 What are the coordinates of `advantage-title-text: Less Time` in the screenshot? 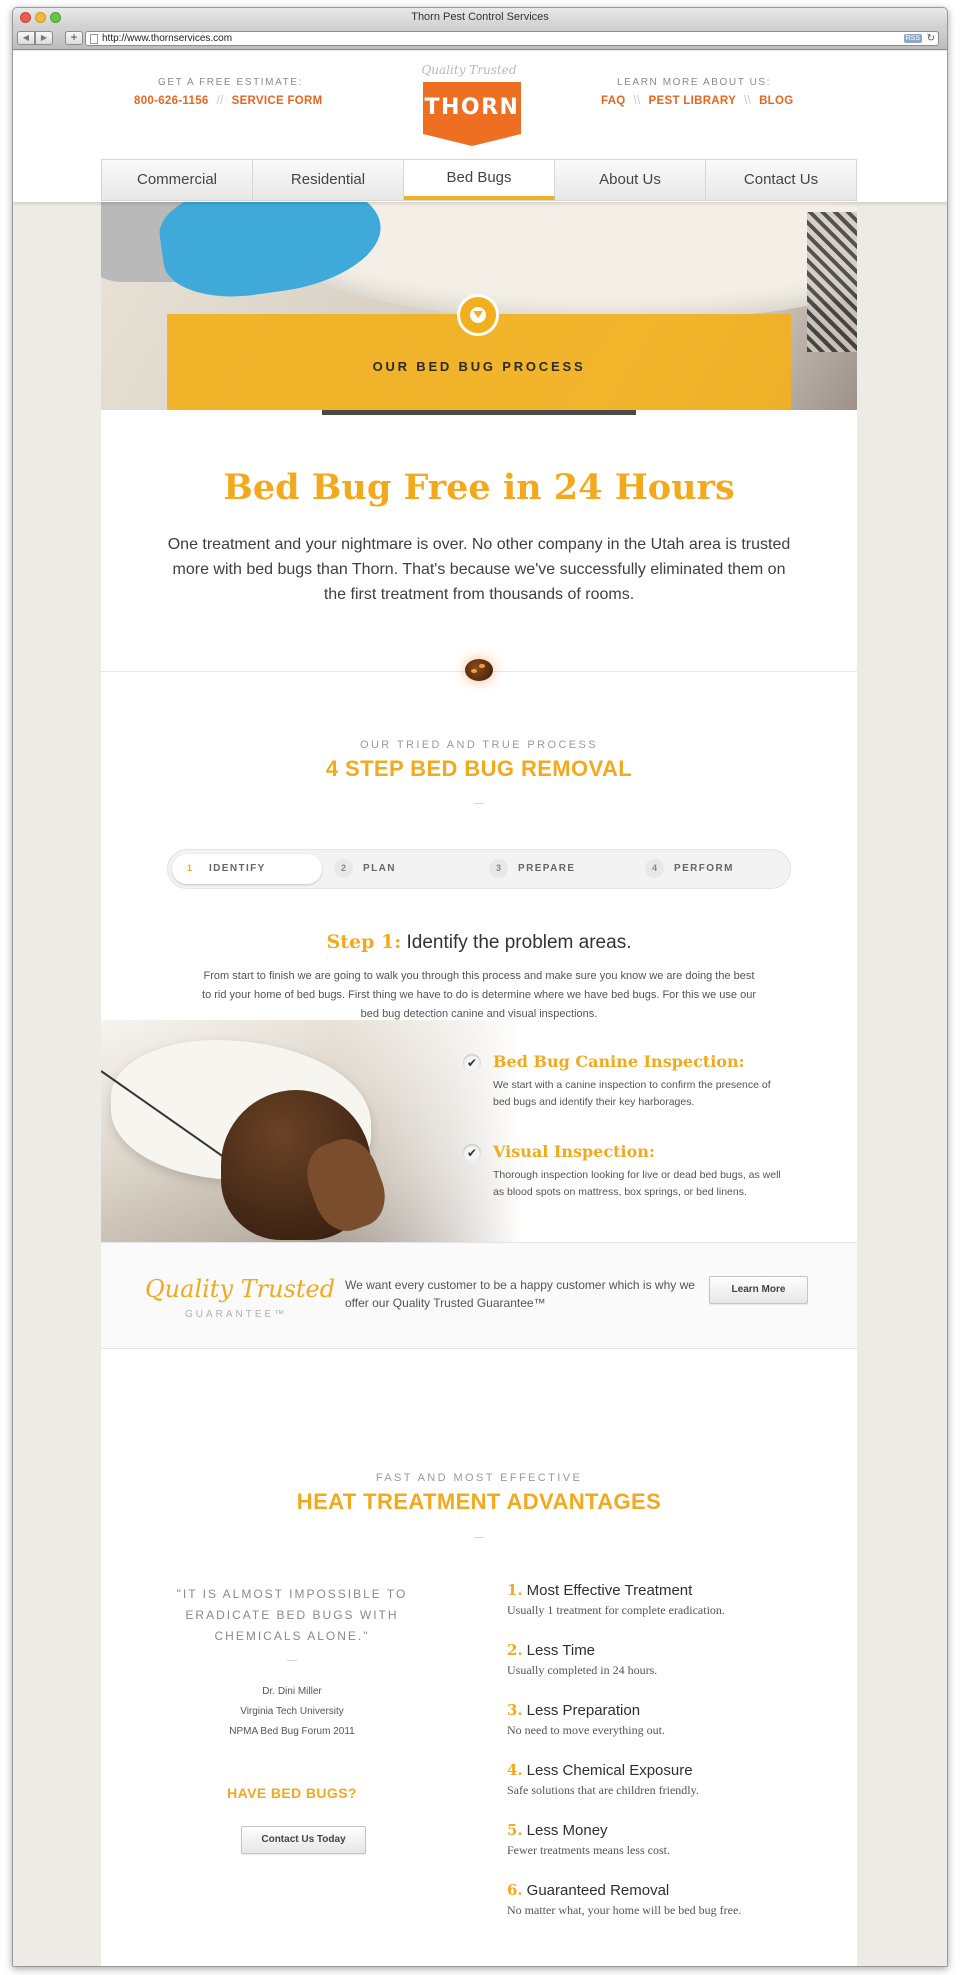 It's located at (561, 1650).